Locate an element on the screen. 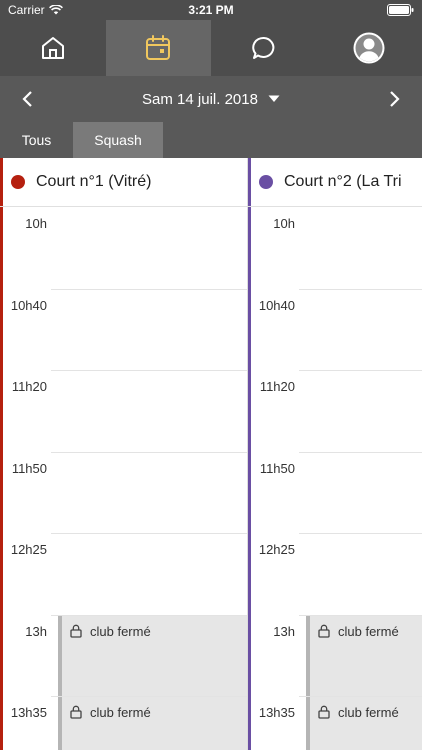 The height and width of the screenshot is (750, 422). top-navigation is located at coordinates (211, 48).